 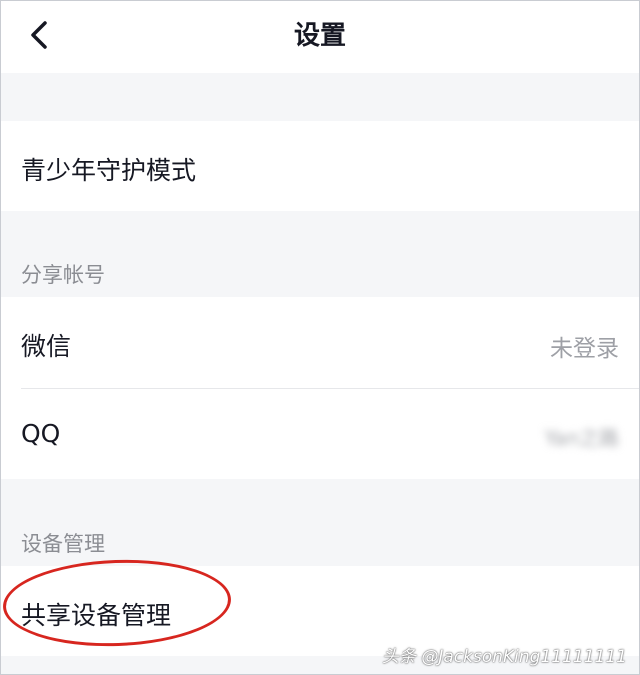 I want to click on qq-row: QQ Yan之路, so click(x=320, y=434).